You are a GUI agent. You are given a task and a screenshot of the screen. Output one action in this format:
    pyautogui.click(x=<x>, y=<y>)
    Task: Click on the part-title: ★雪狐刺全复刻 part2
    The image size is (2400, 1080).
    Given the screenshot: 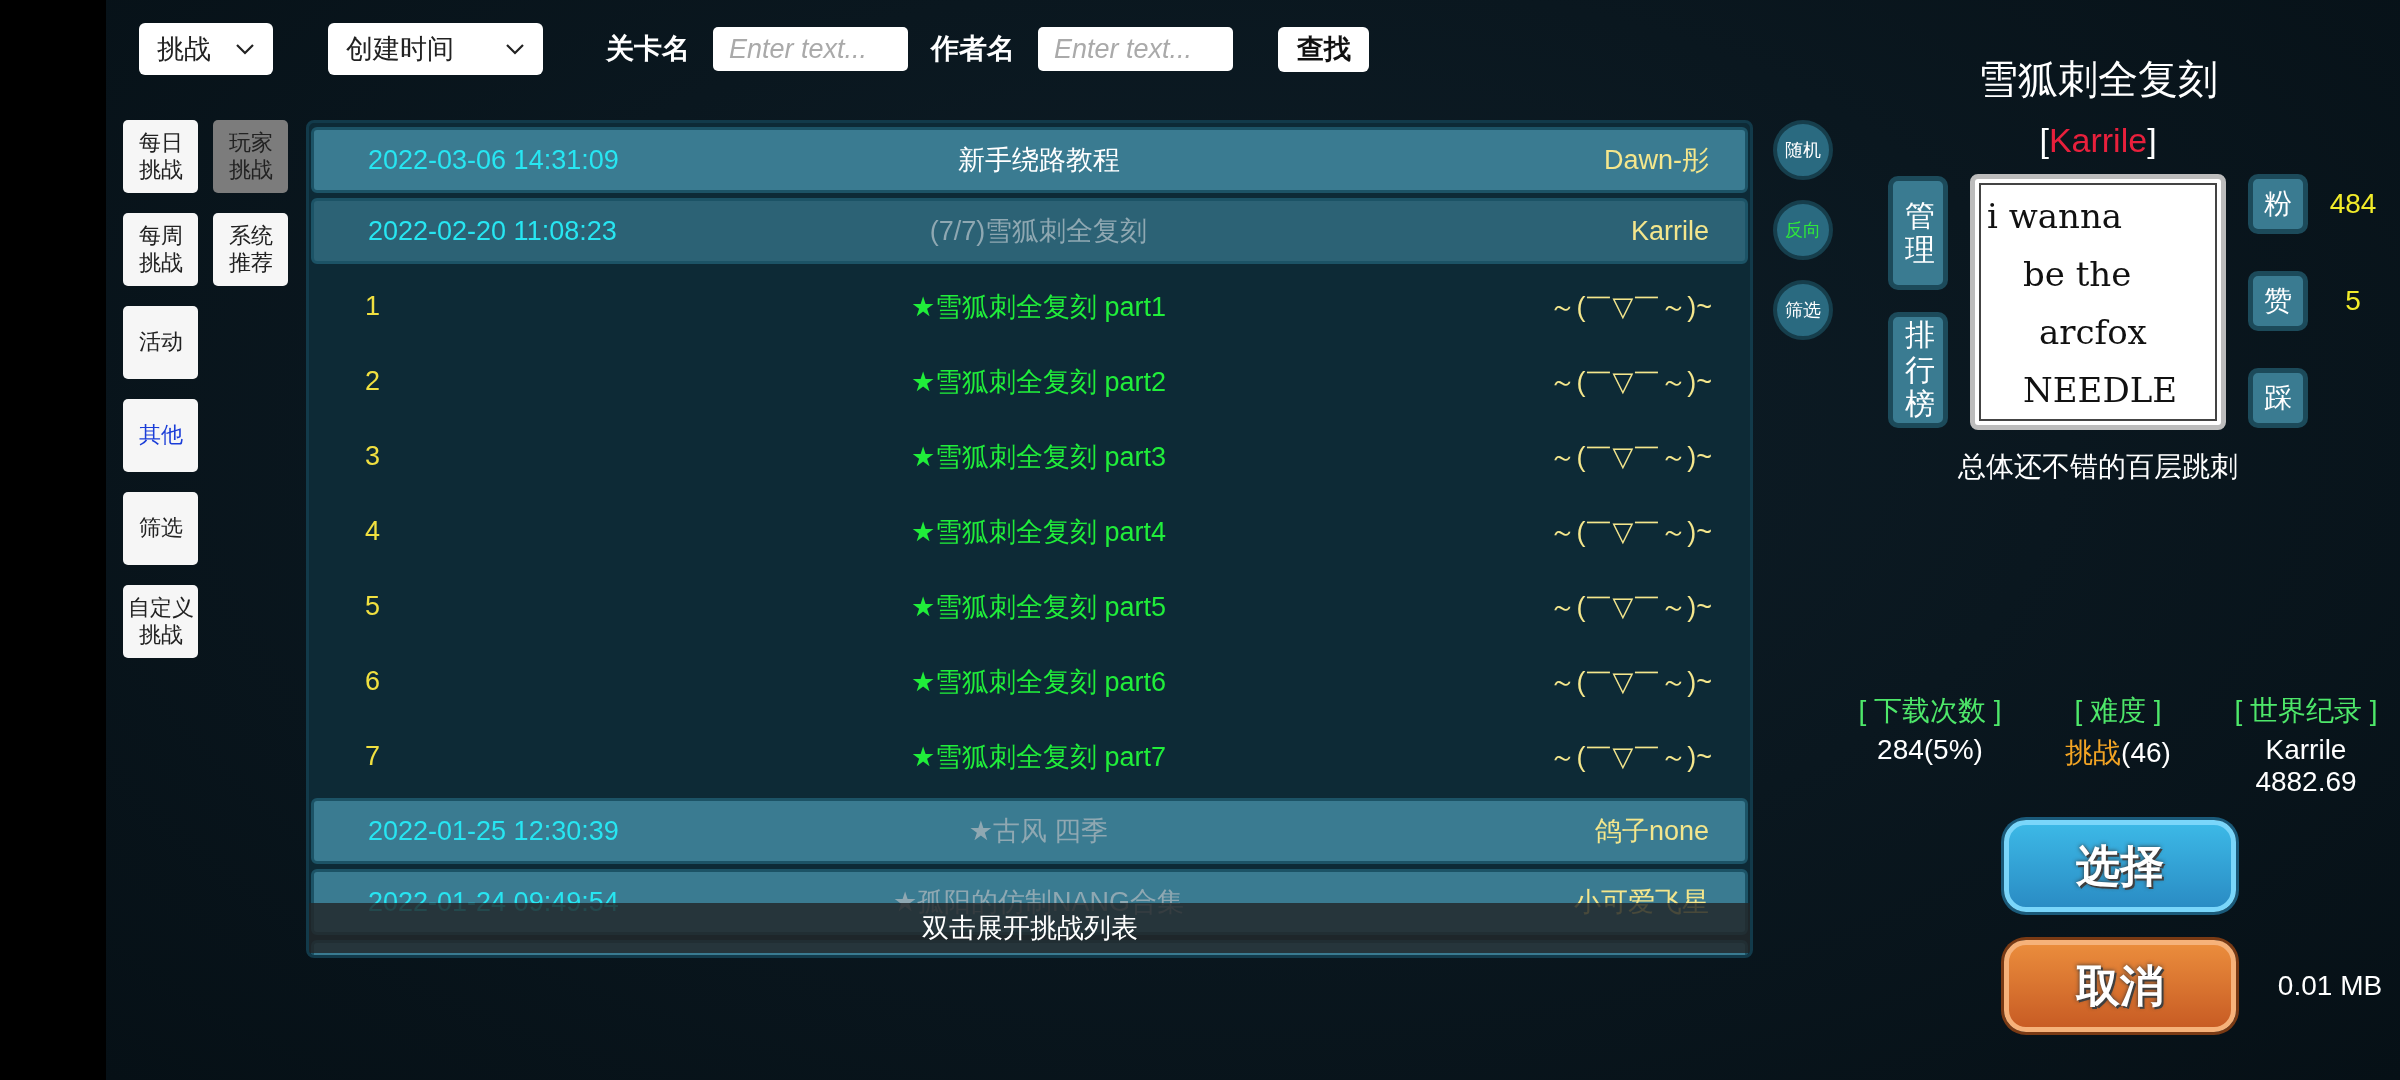 What is the action you would take?
    pyautogui.click(x=1038, y=381)
    